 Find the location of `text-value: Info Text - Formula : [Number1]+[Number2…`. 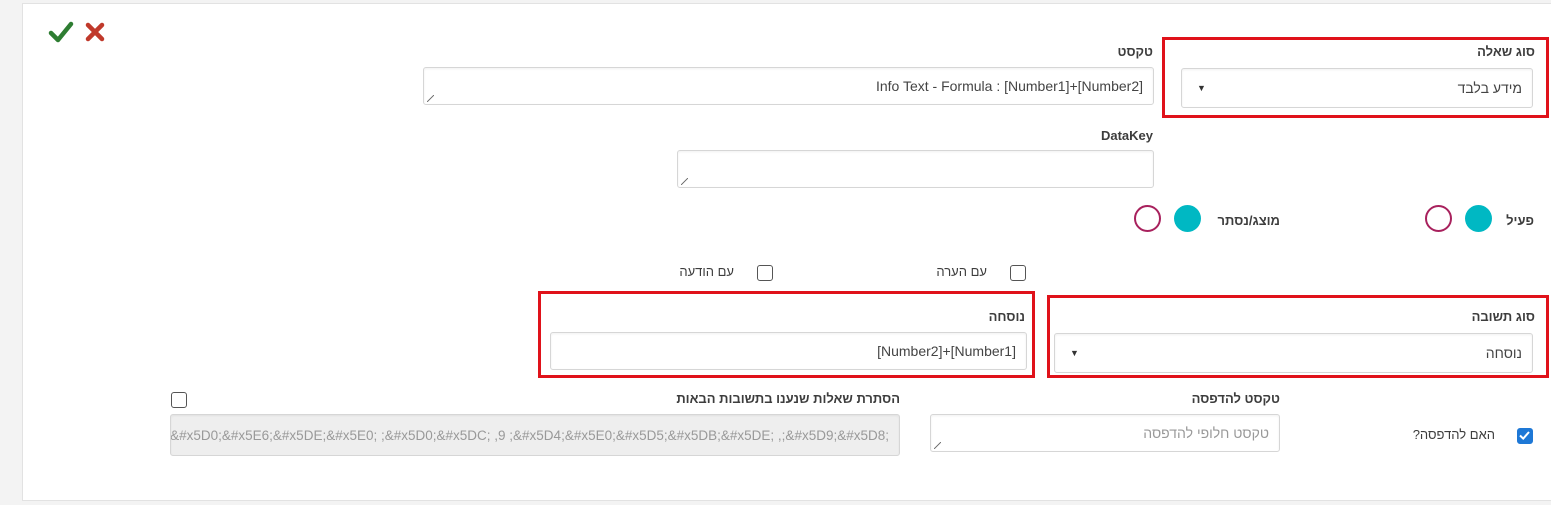

text-value: Info Text - Formula : [Number1]+[Number2… is located at coordinates (1009, 86).